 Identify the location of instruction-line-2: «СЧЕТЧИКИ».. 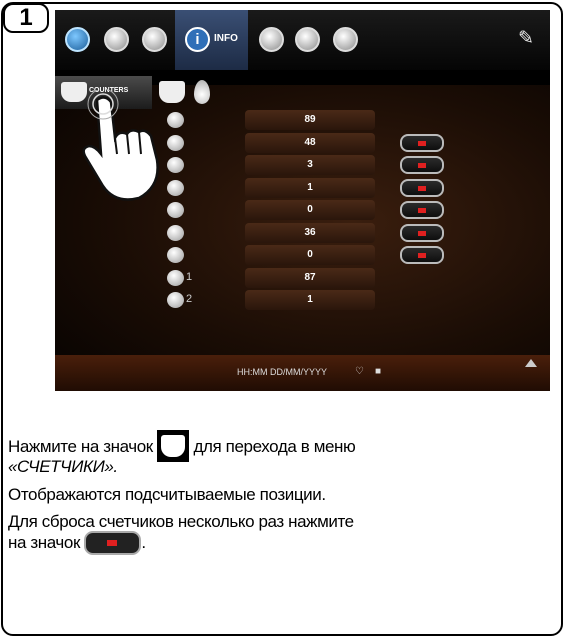
(283, 466).